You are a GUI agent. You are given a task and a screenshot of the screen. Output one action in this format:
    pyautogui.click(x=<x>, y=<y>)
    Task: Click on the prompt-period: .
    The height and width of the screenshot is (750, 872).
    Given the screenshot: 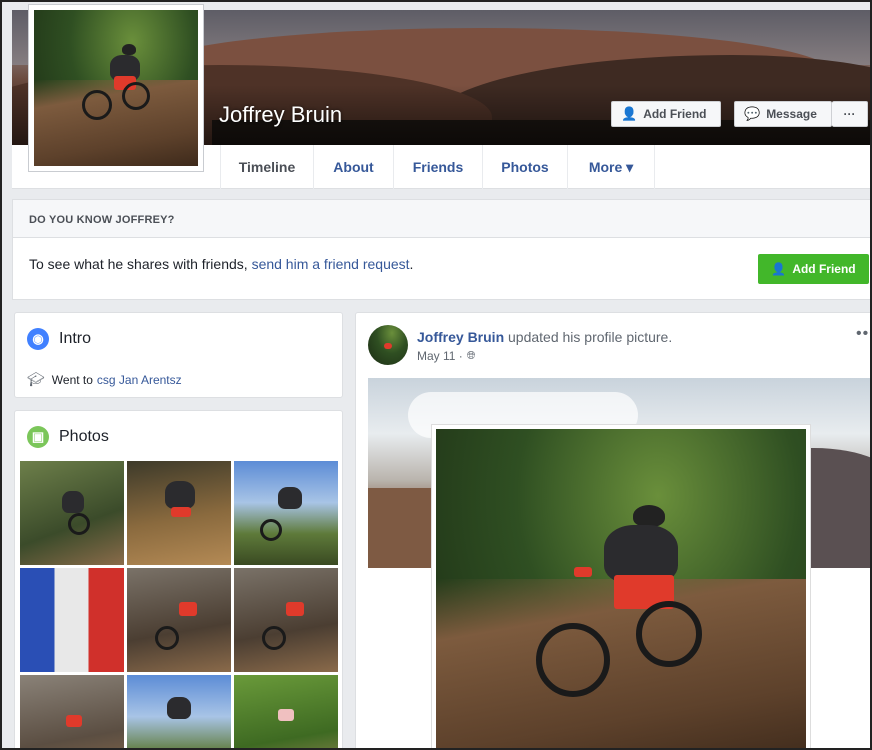 What is the action you would take?
    pyautogui.click(x=411, y=264)
    